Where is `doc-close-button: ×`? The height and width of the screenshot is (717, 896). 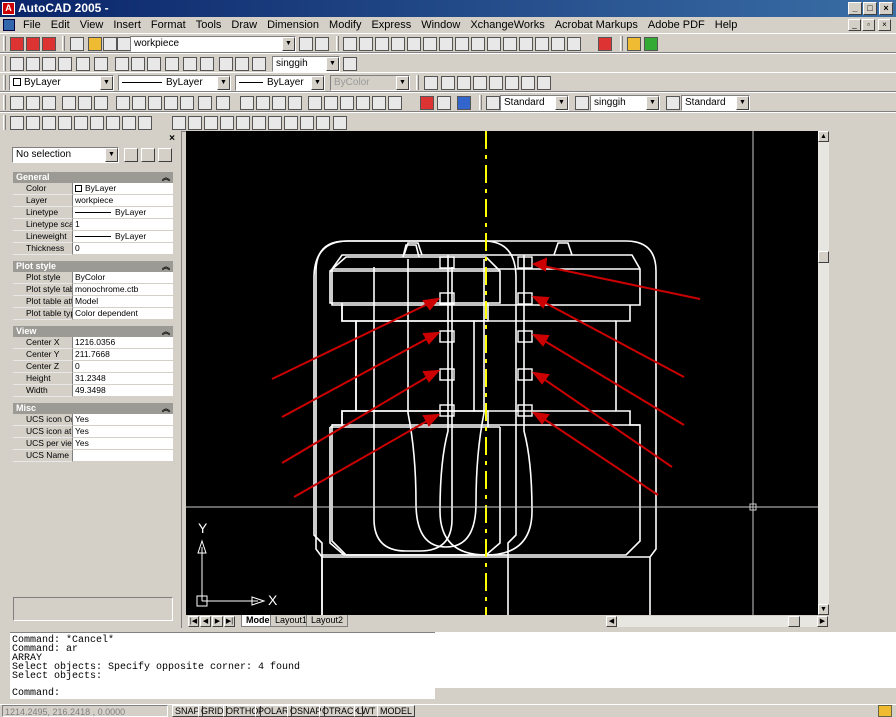 doc-close-button: × is located at coordinates (884, 25).